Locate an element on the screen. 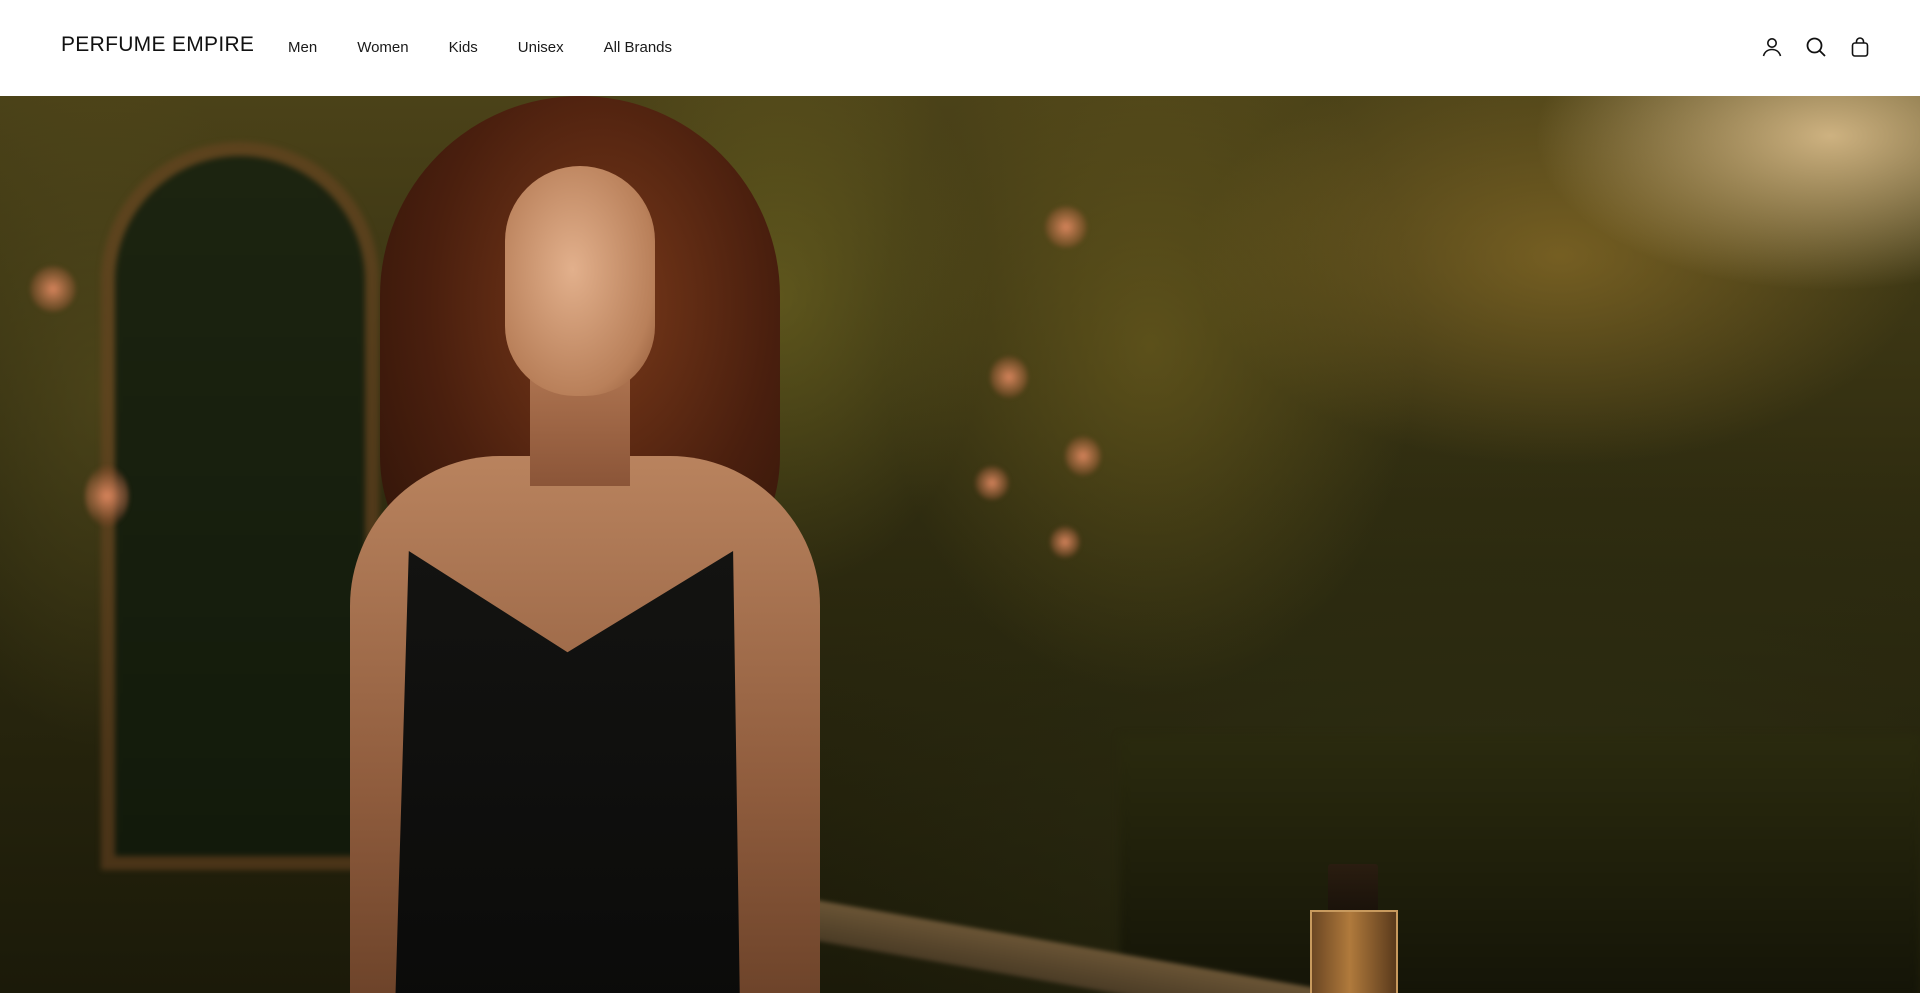 The height and width of the screenshot is (993, 1920). garden-arch is located at coordinates (240, 506).